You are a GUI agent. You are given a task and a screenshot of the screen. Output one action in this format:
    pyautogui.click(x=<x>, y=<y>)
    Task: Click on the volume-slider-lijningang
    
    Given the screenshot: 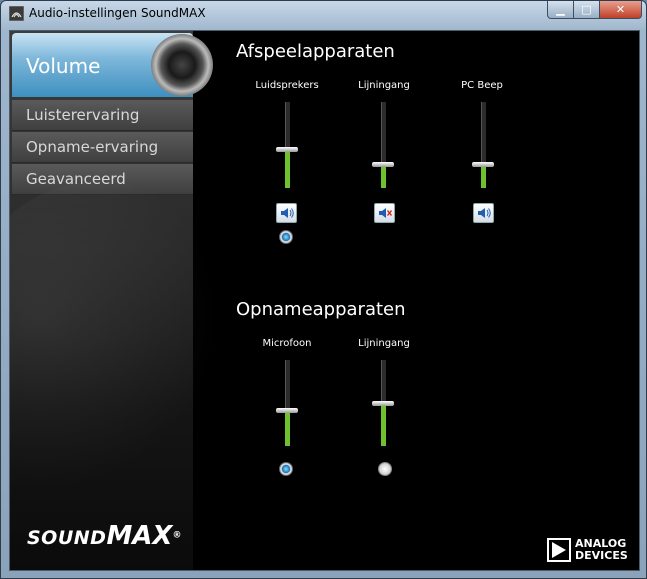 What is the action you would take?
    pyautogui.click(x=383, y=148)
    